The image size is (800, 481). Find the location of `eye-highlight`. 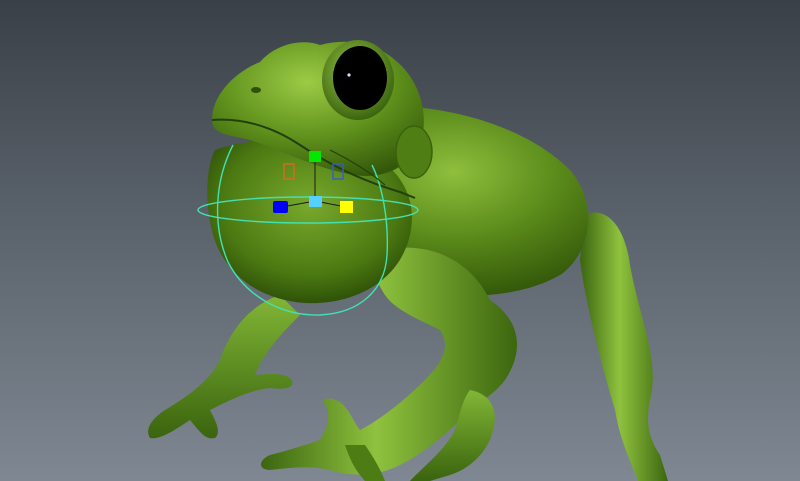

eye-highlight is located at coordinates (349, 75).